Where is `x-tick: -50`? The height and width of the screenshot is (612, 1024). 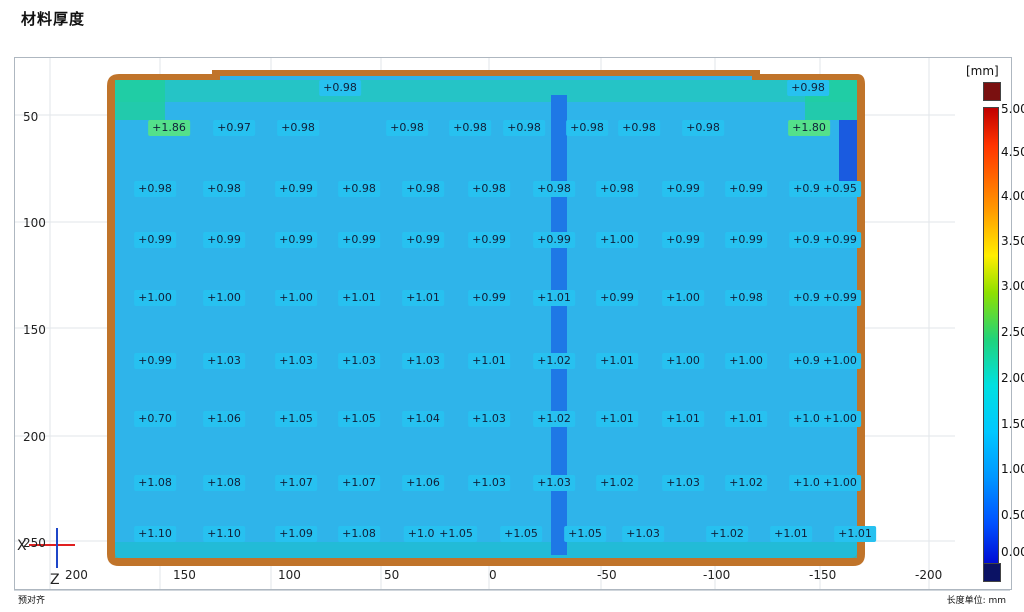 x-tick: -50 is located at coordinates (607, 575).